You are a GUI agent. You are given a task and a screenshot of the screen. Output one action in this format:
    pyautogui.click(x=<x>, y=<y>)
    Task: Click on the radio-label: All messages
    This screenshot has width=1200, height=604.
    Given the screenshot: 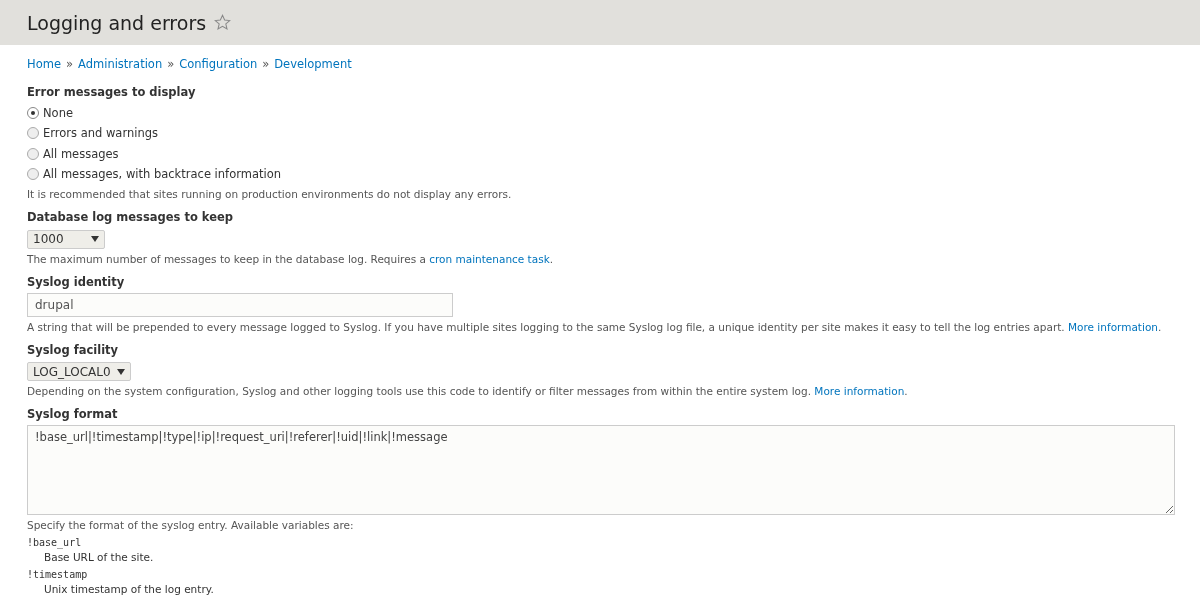 What is the action you would take?
    pyautogui.click(x=81, y=153)
    